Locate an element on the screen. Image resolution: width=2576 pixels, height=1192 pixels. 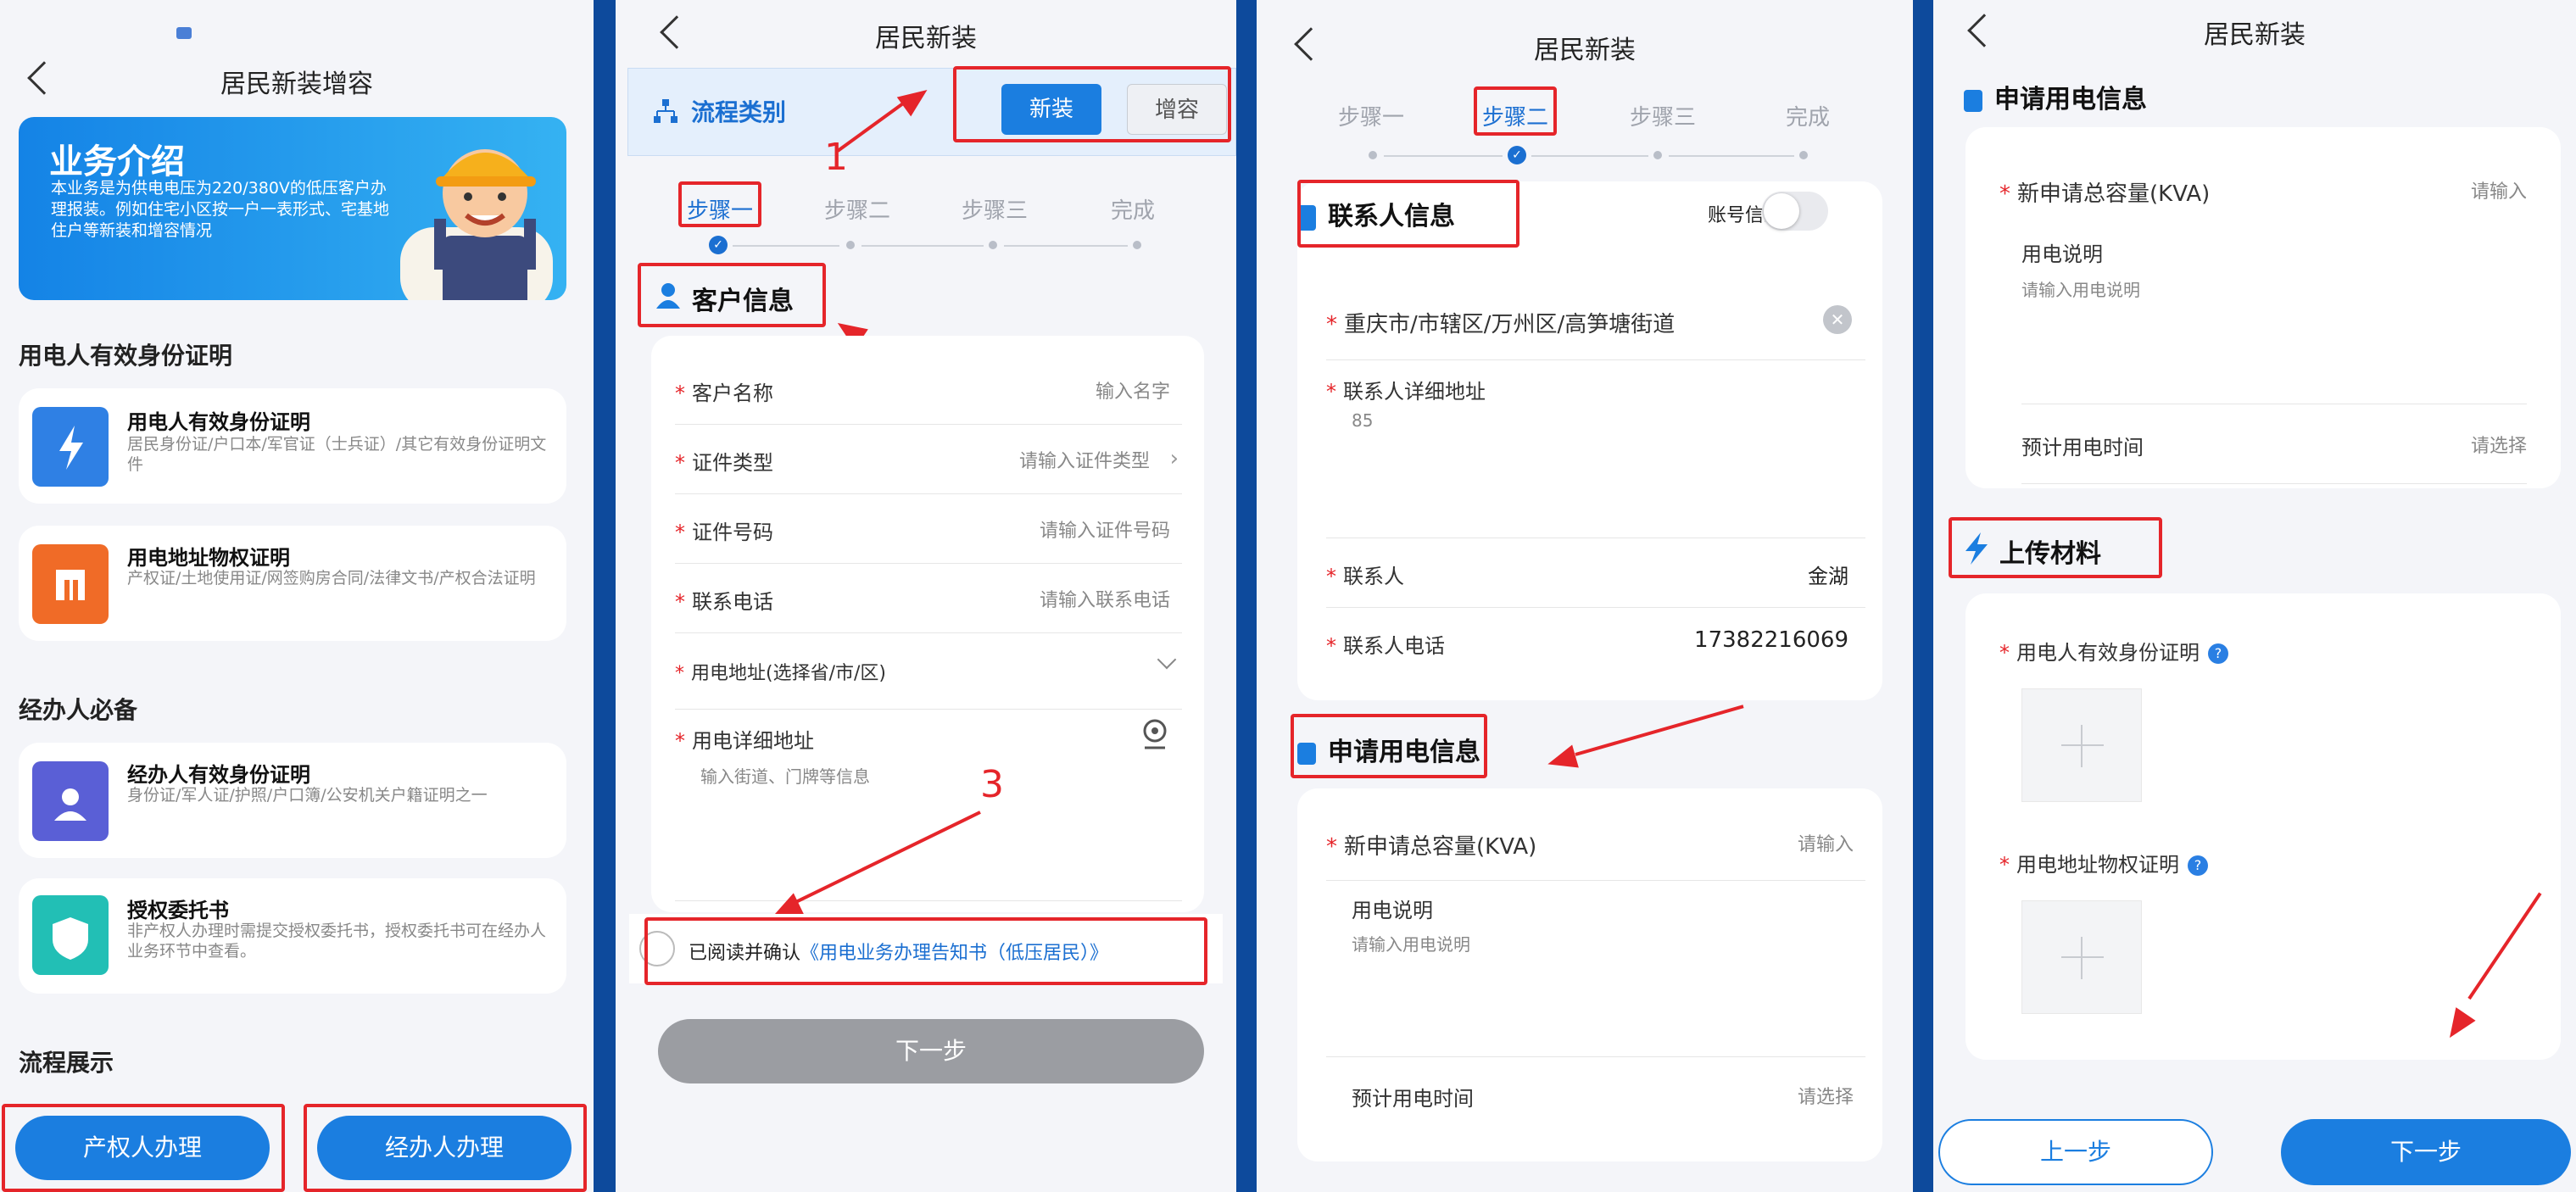
contact-name-value: 金湖 is located at coordinates (1828, 576).